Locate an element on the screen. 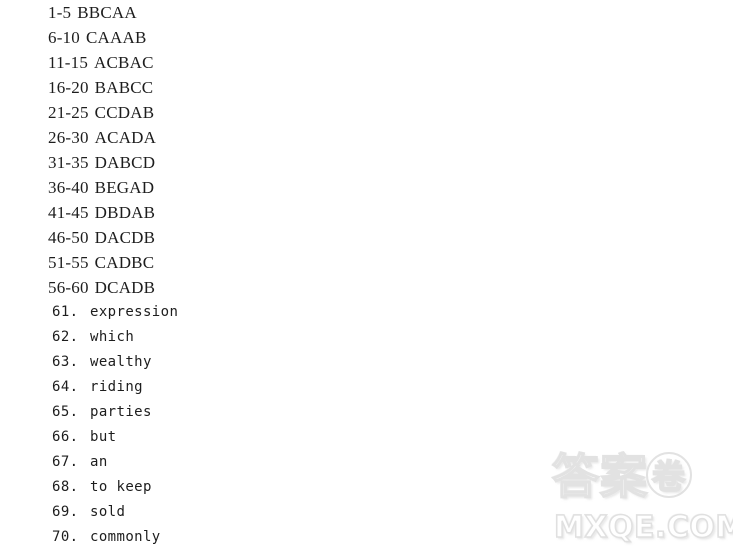  answer-range-letters: DACDB is located at coordinates (125, 237).